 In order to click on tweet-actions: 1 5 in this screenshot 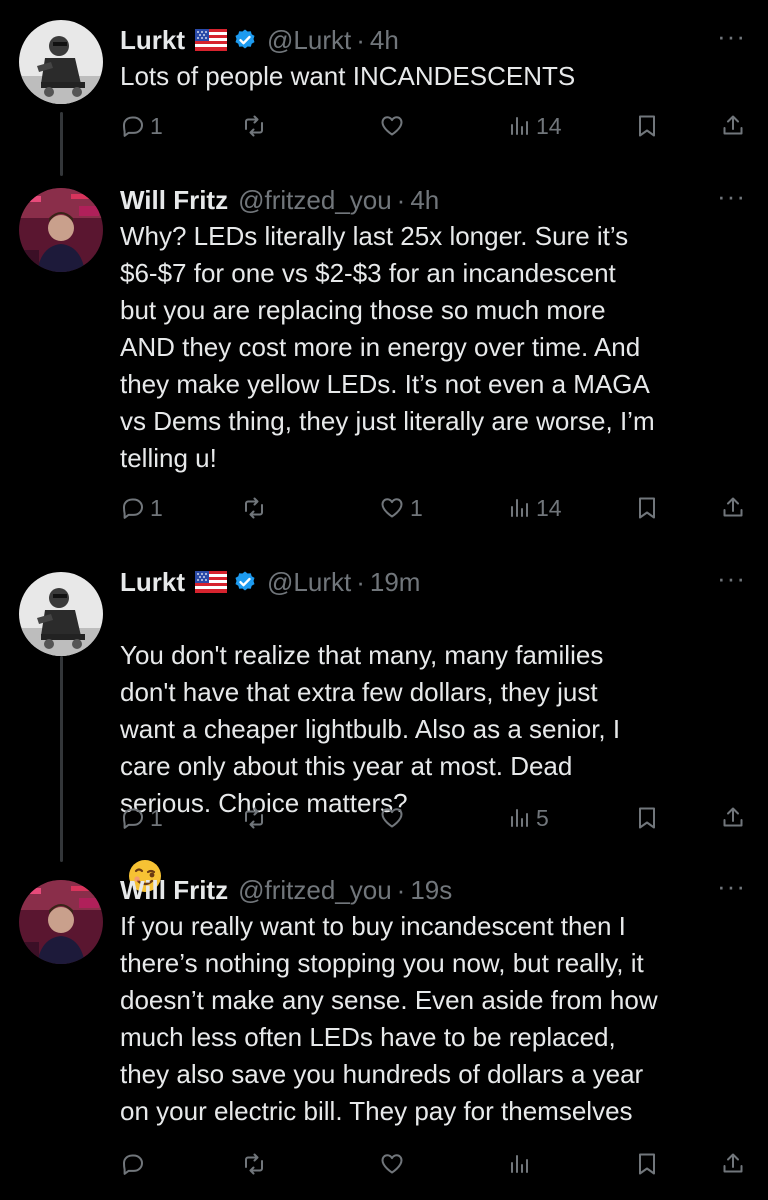, I will do `click(384, 818)`.